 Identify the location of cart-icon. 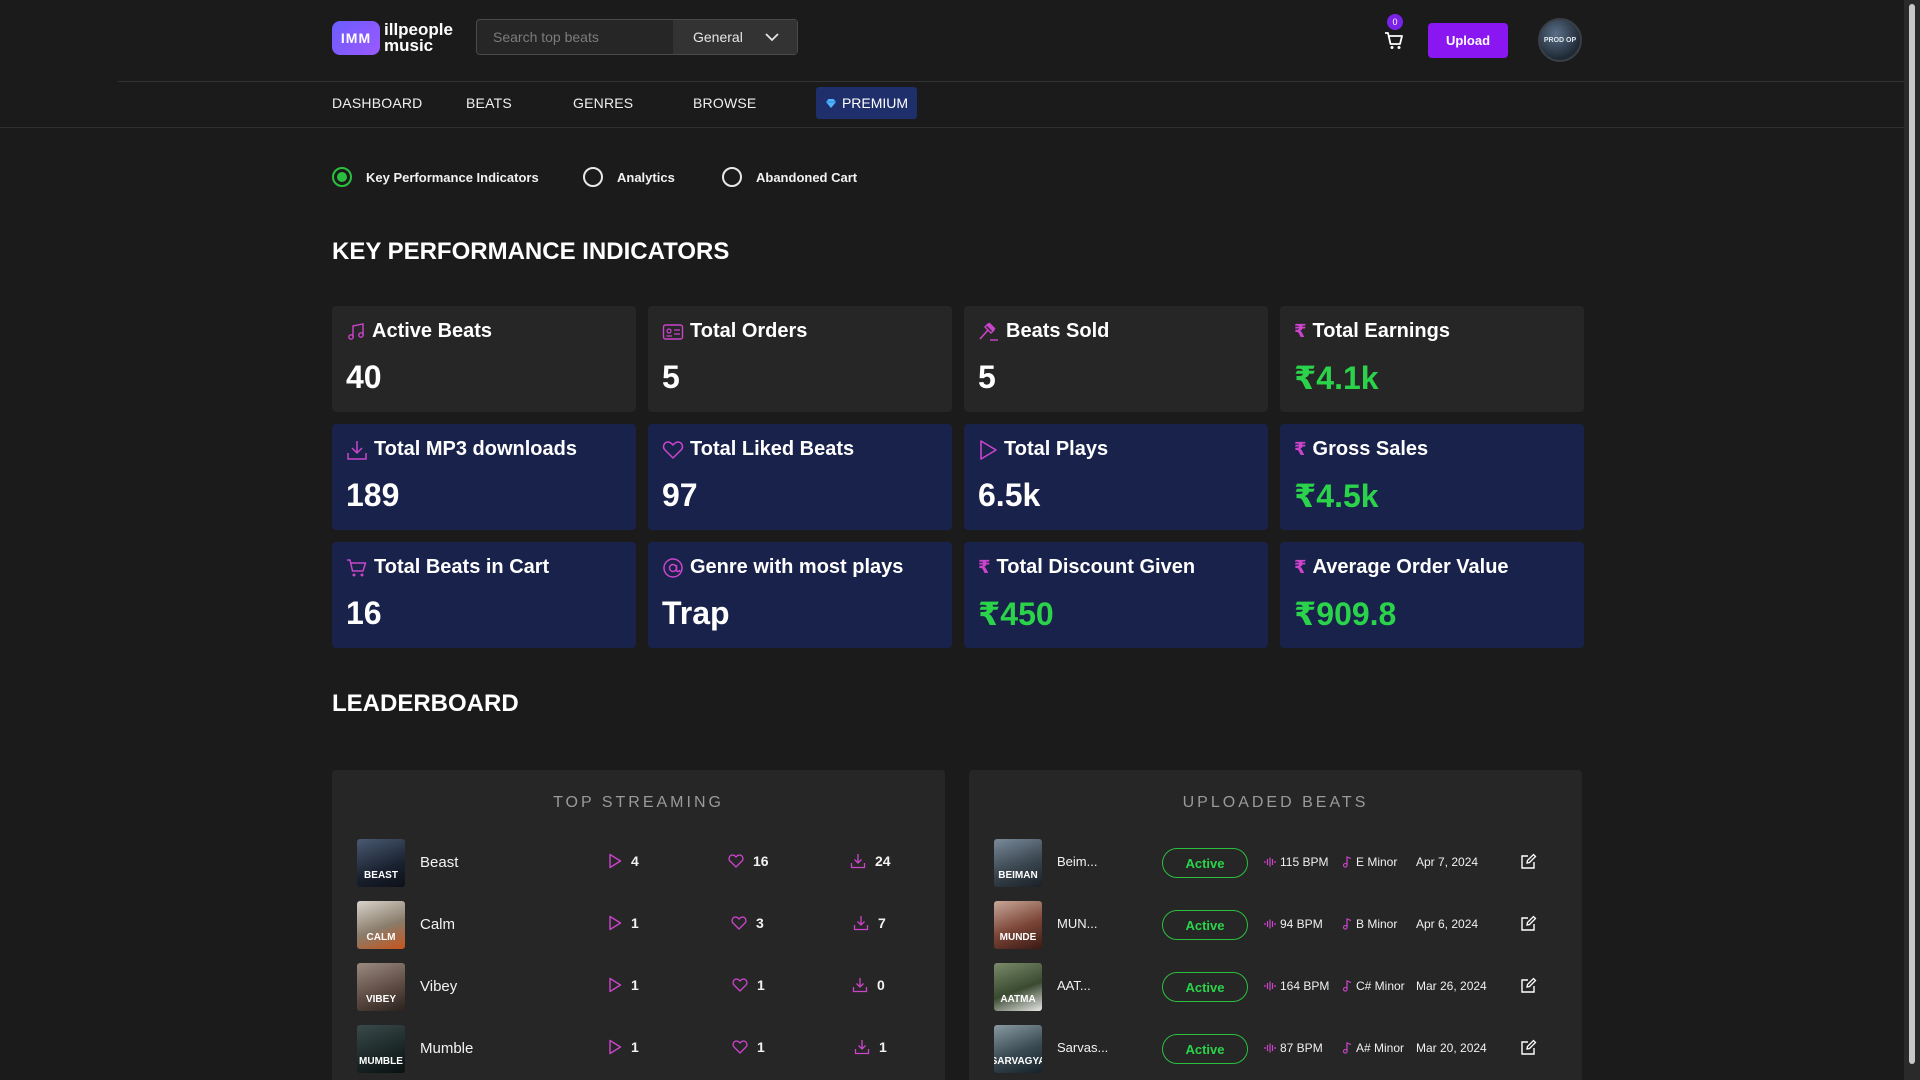
(357, 567).